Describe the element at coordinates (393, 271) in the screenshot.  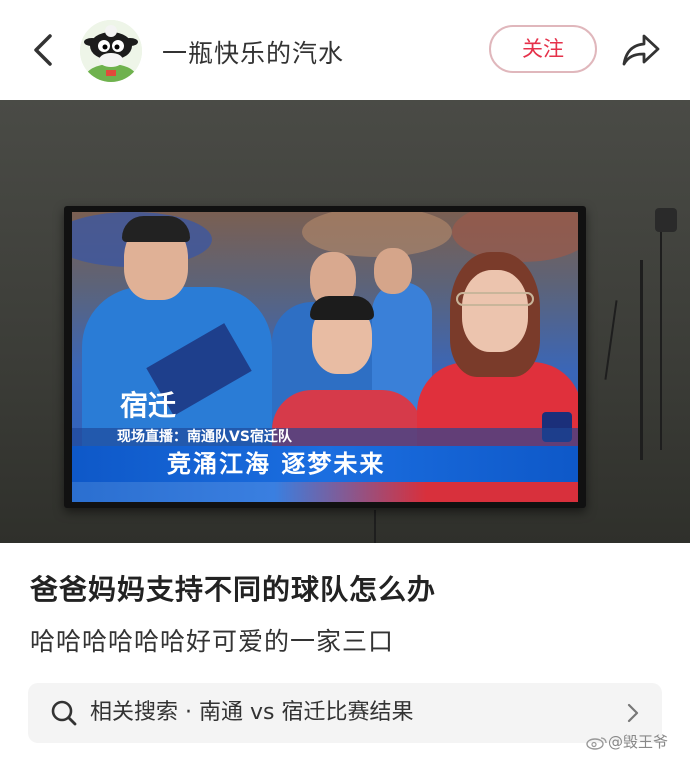
I see `fan-face` at that location.